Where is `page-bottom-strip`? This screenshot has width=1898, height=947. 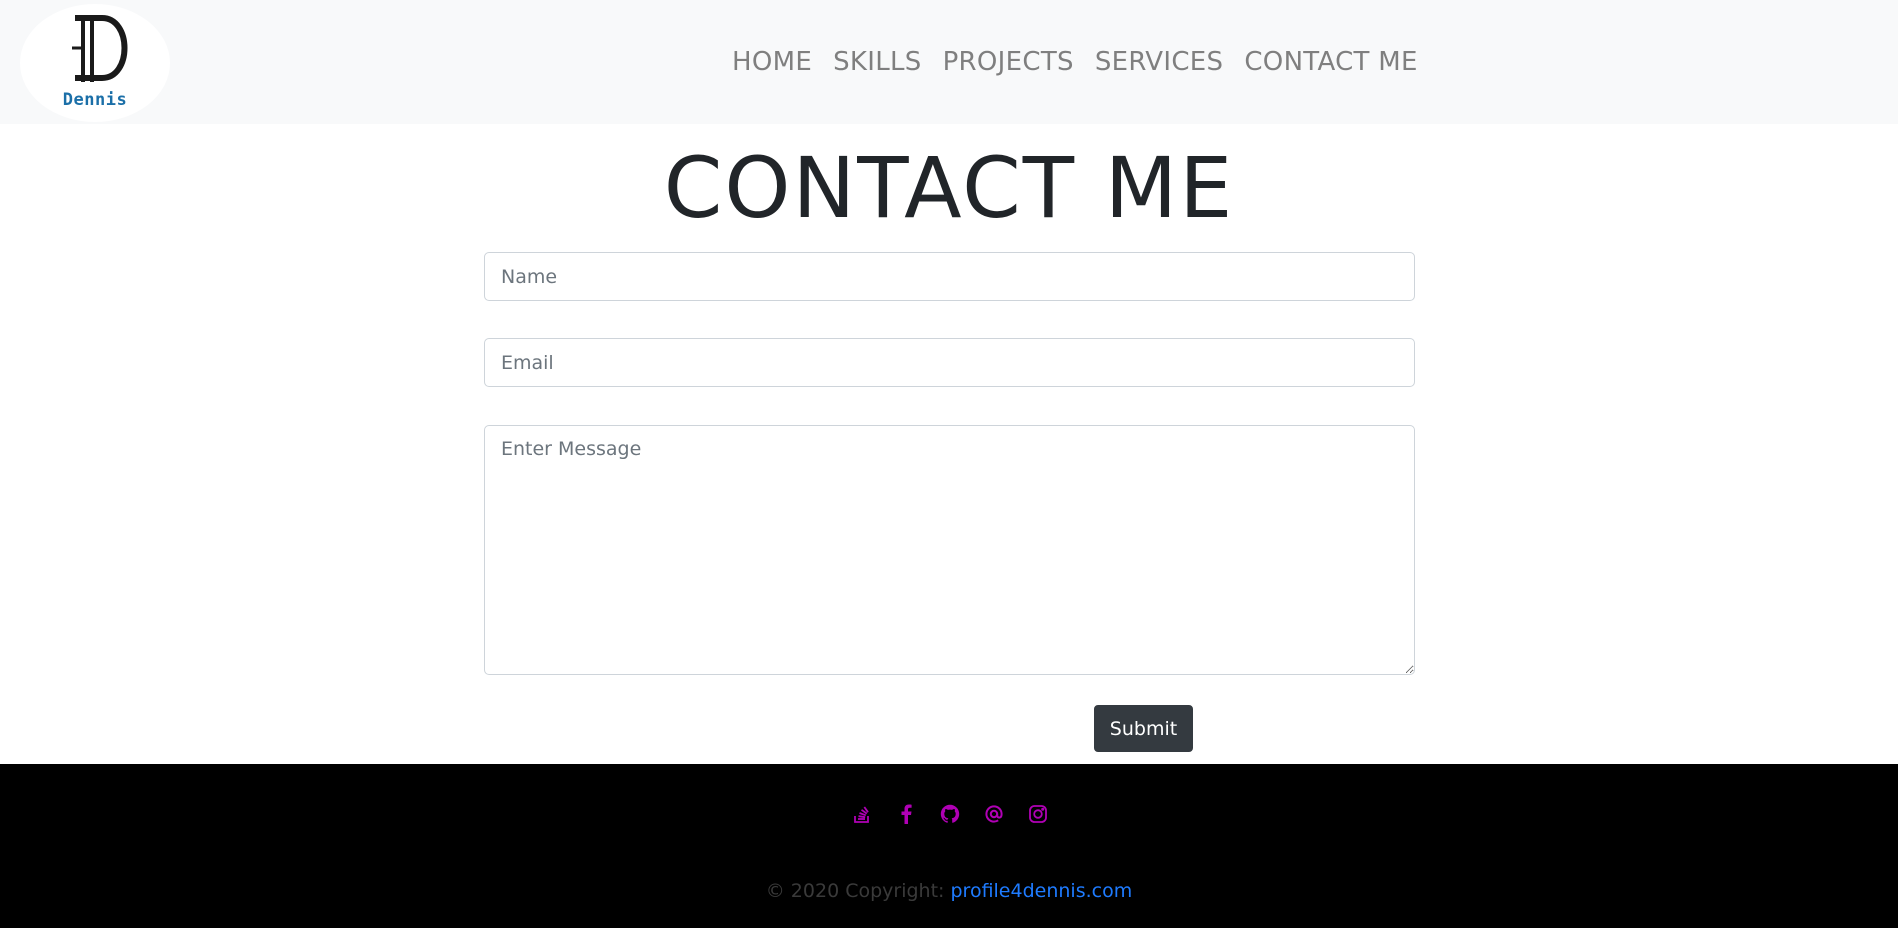 page-bottom-strip is located at coordinates (949, 937).